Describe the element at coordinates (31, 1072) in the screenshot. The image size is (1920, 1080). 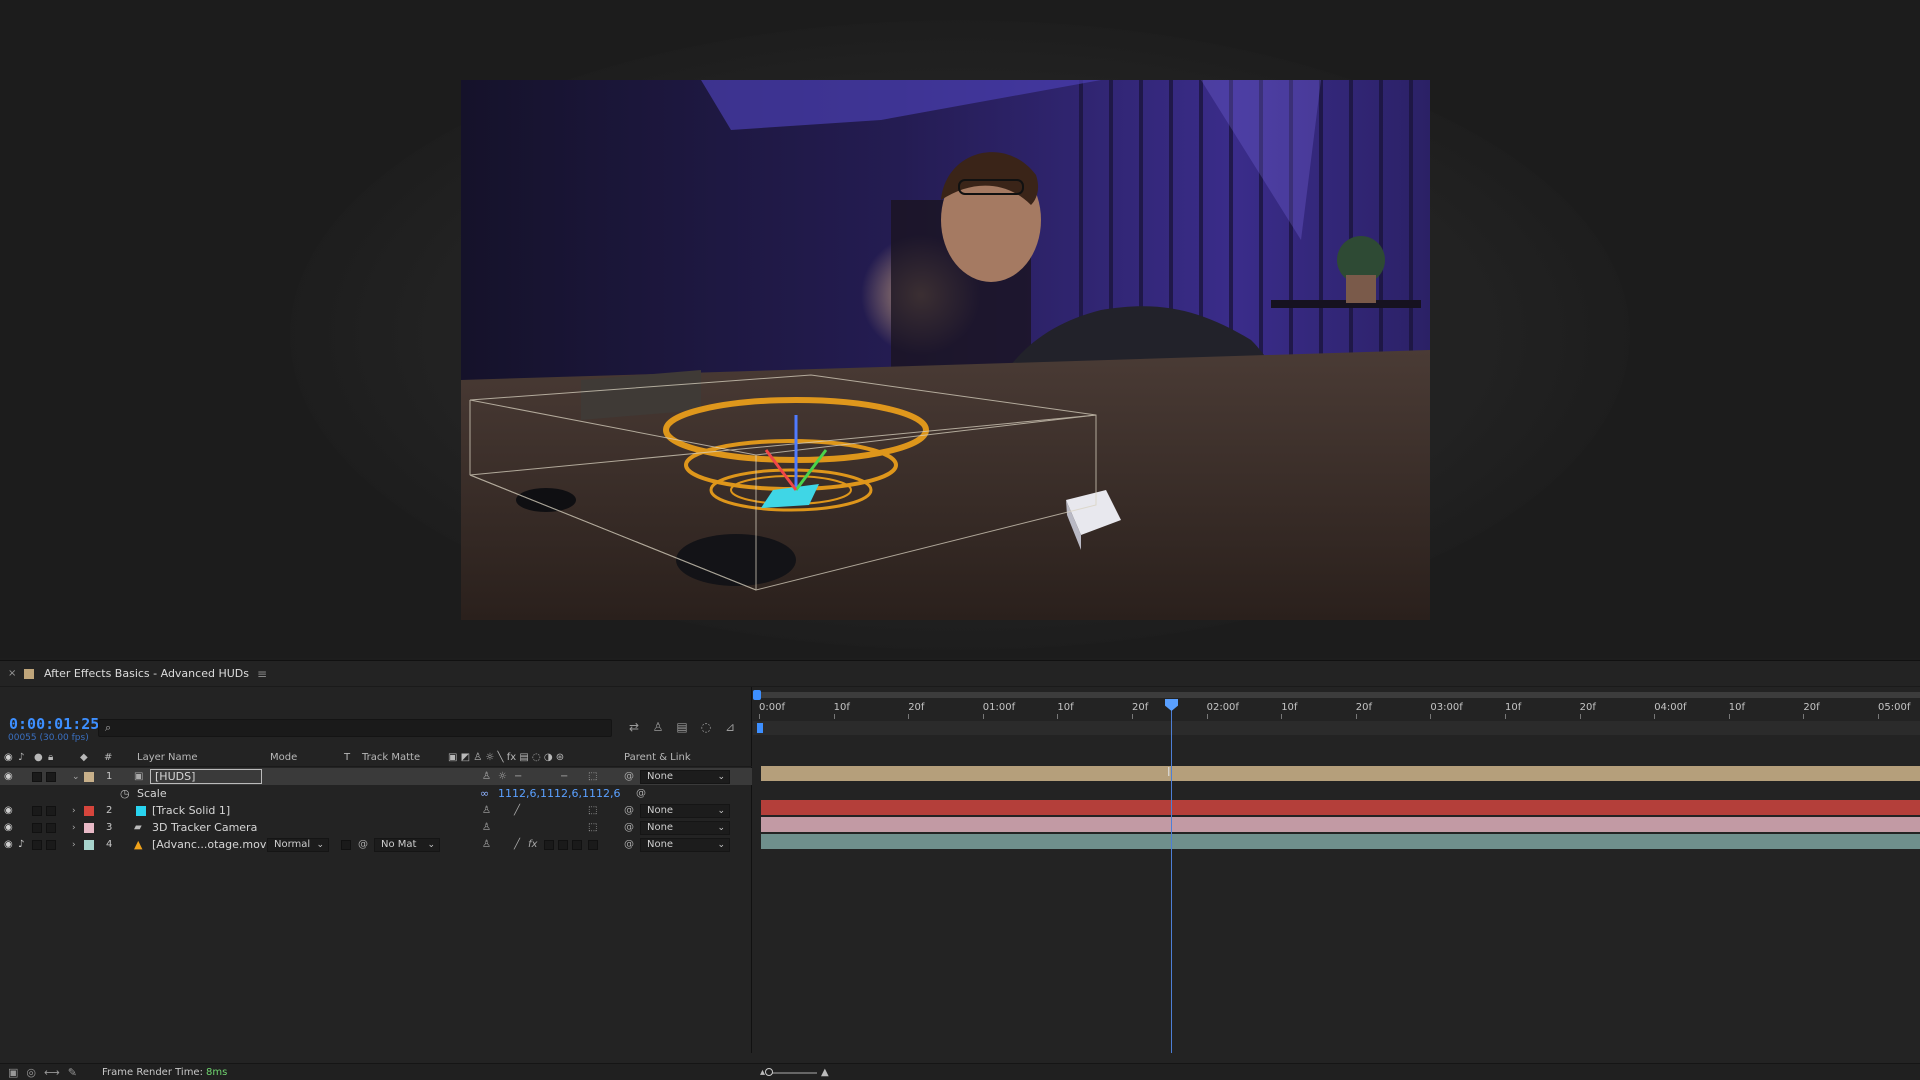
I see `modes-toggle-icon: ◎` at that location.